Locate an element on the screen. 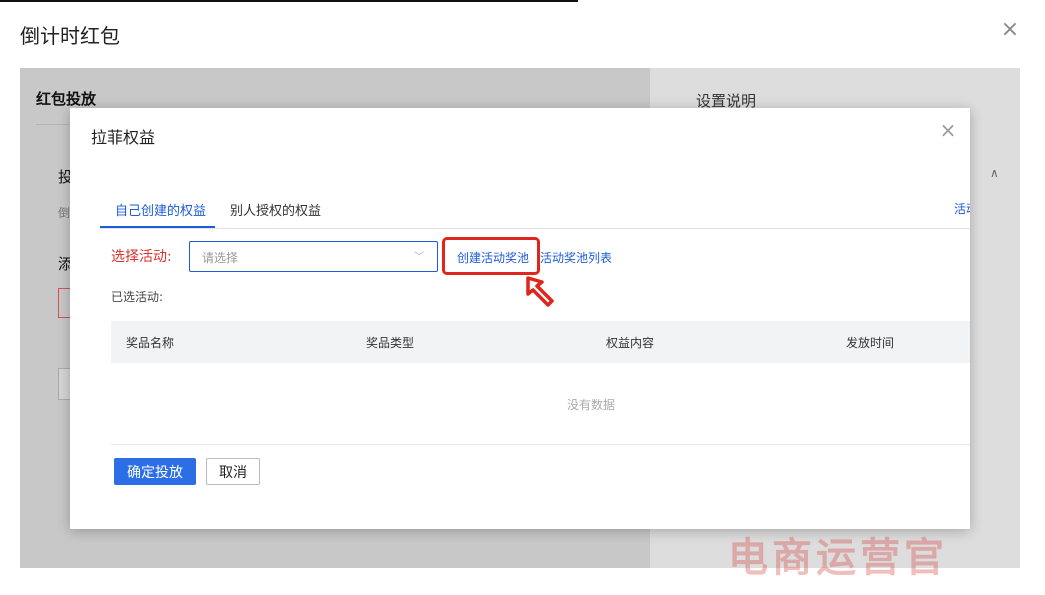 This screenshot has height=595, width=1045. select-placeholder: 请选择 is located at coordinates (220, 258).